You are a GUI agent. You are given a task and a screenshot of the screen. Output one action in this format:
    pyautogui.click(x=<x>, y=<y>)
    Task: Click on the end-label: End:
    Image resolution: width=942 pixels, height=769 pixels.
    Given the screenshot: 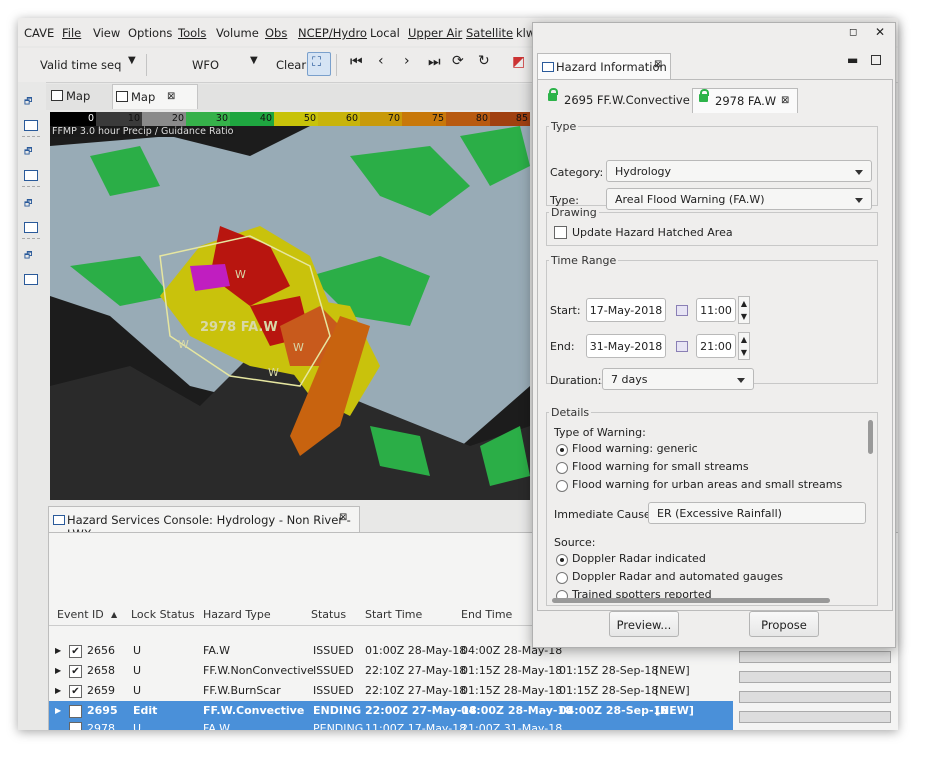 What is the action you would take?
    pyautogui.click(x=562, y=346)
    